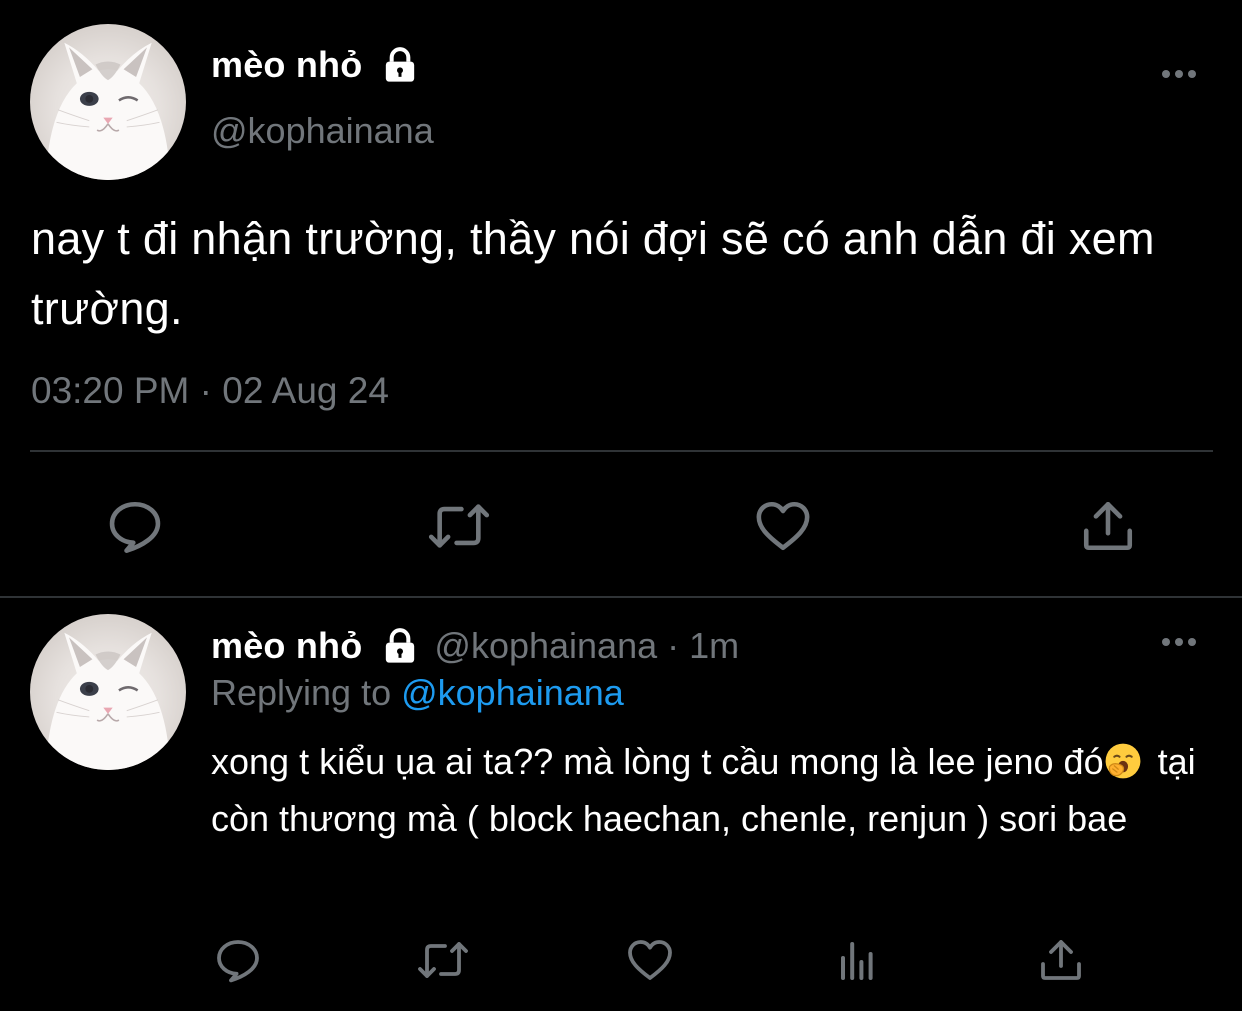 The height and width of the screenshot is (1011, 1242). Describe the element at coordinates (306, 692) in the screenshot. I see `replying-to-label: Replying to` at that location.